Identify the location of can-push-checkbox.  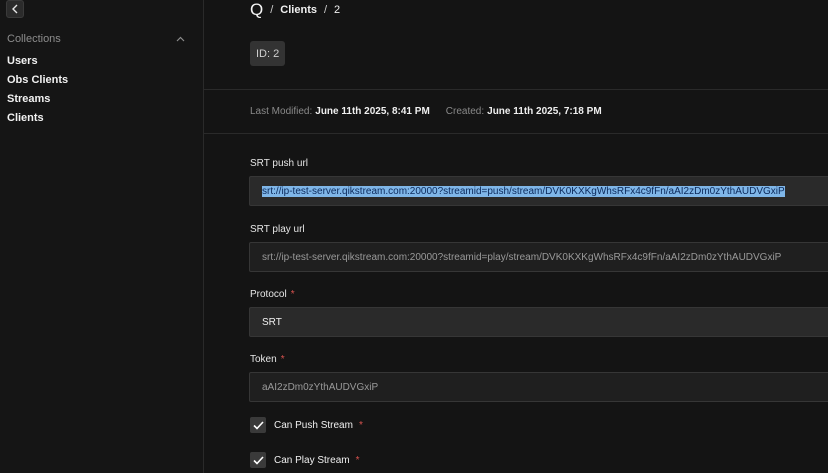
(258, 425).